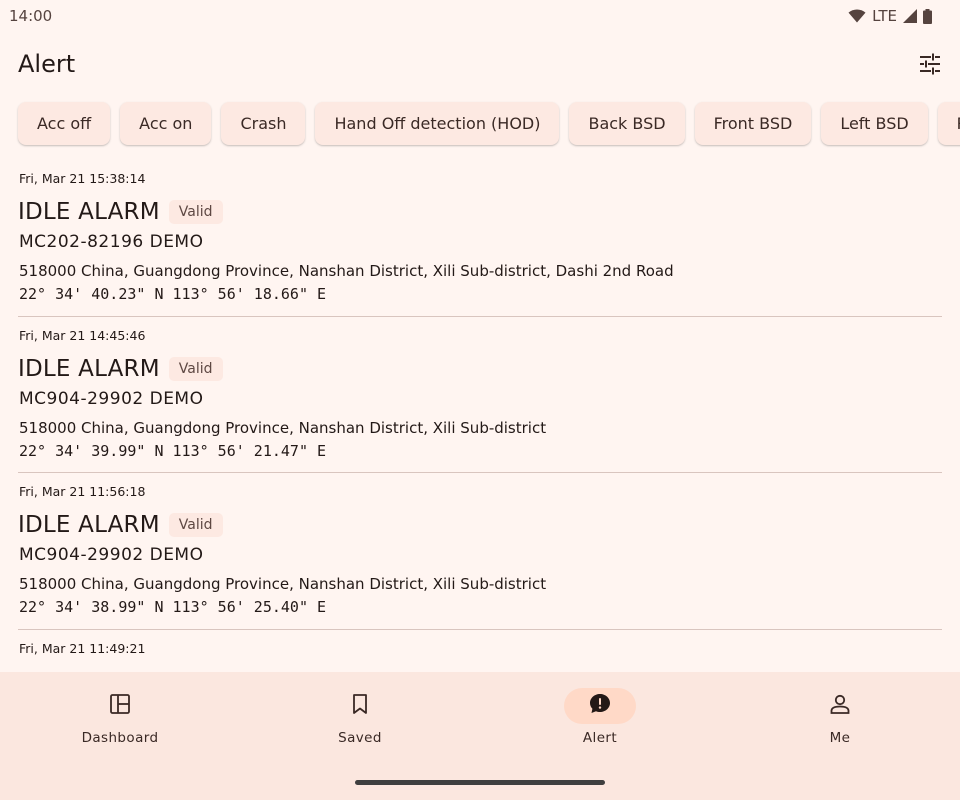 The image size is (960, 800). What do you see at coordinates (480, 66) in the screenshot?
I see `top-app-bar: Alert` at bounding box center [480, 66].